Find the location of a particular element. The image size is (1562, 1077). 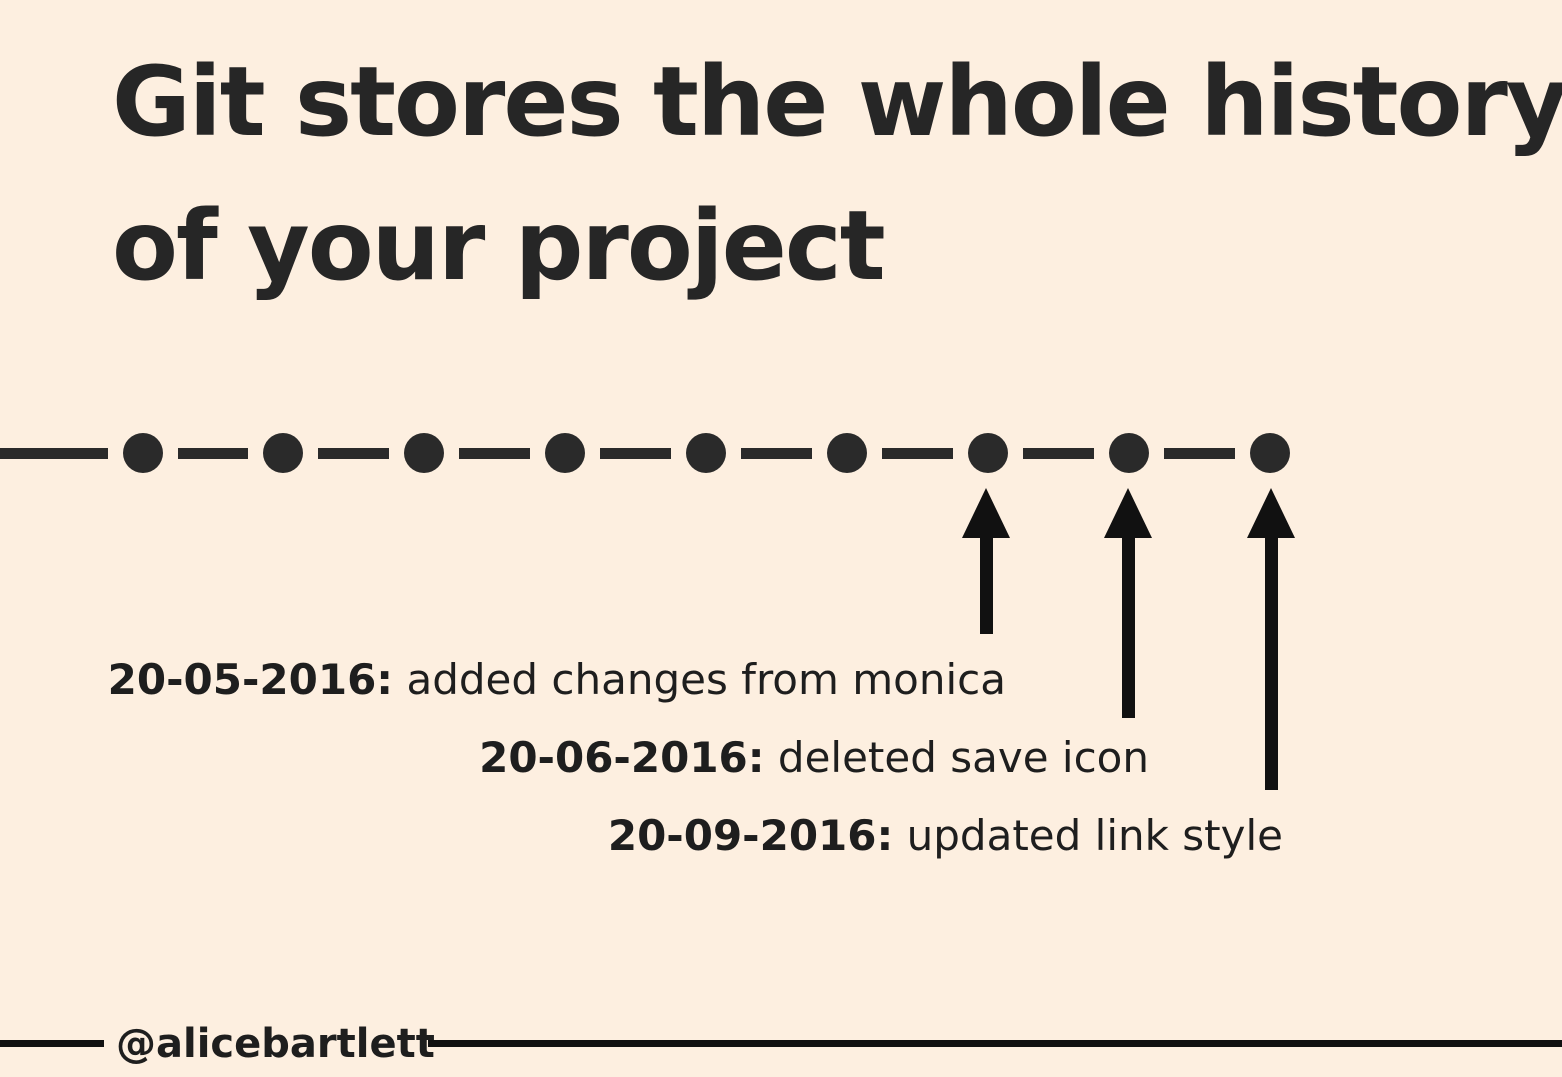

commit-date: 20-05-2016: is located at coordinates (250, 679).